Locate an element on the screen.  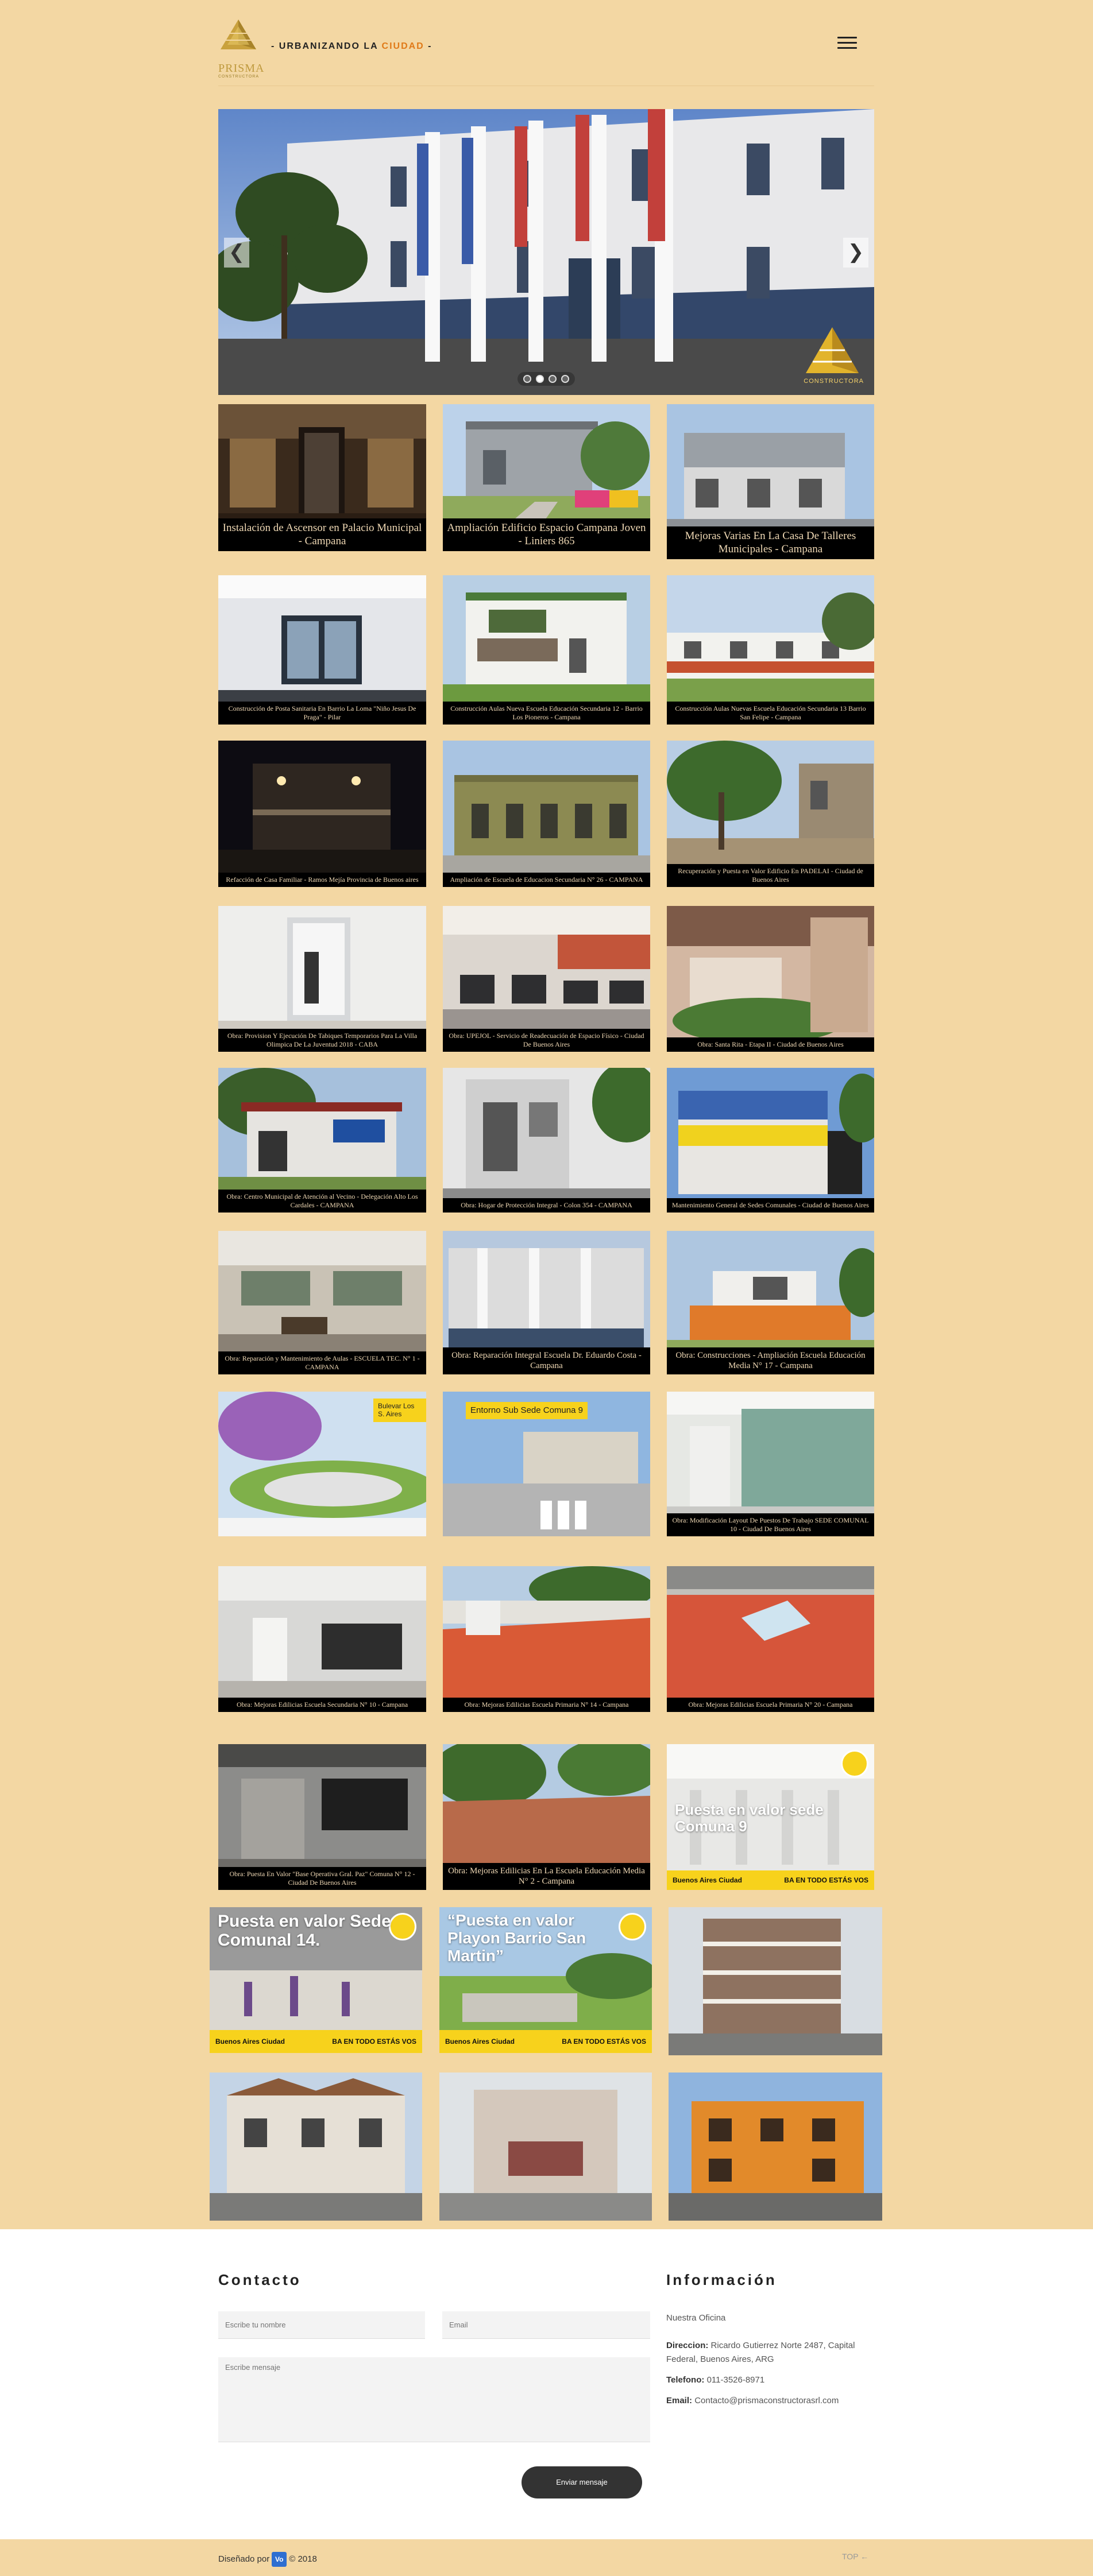
hero-slider: ❮ ❯ CONSTRUCTORA is located at coordinates (546, 252).